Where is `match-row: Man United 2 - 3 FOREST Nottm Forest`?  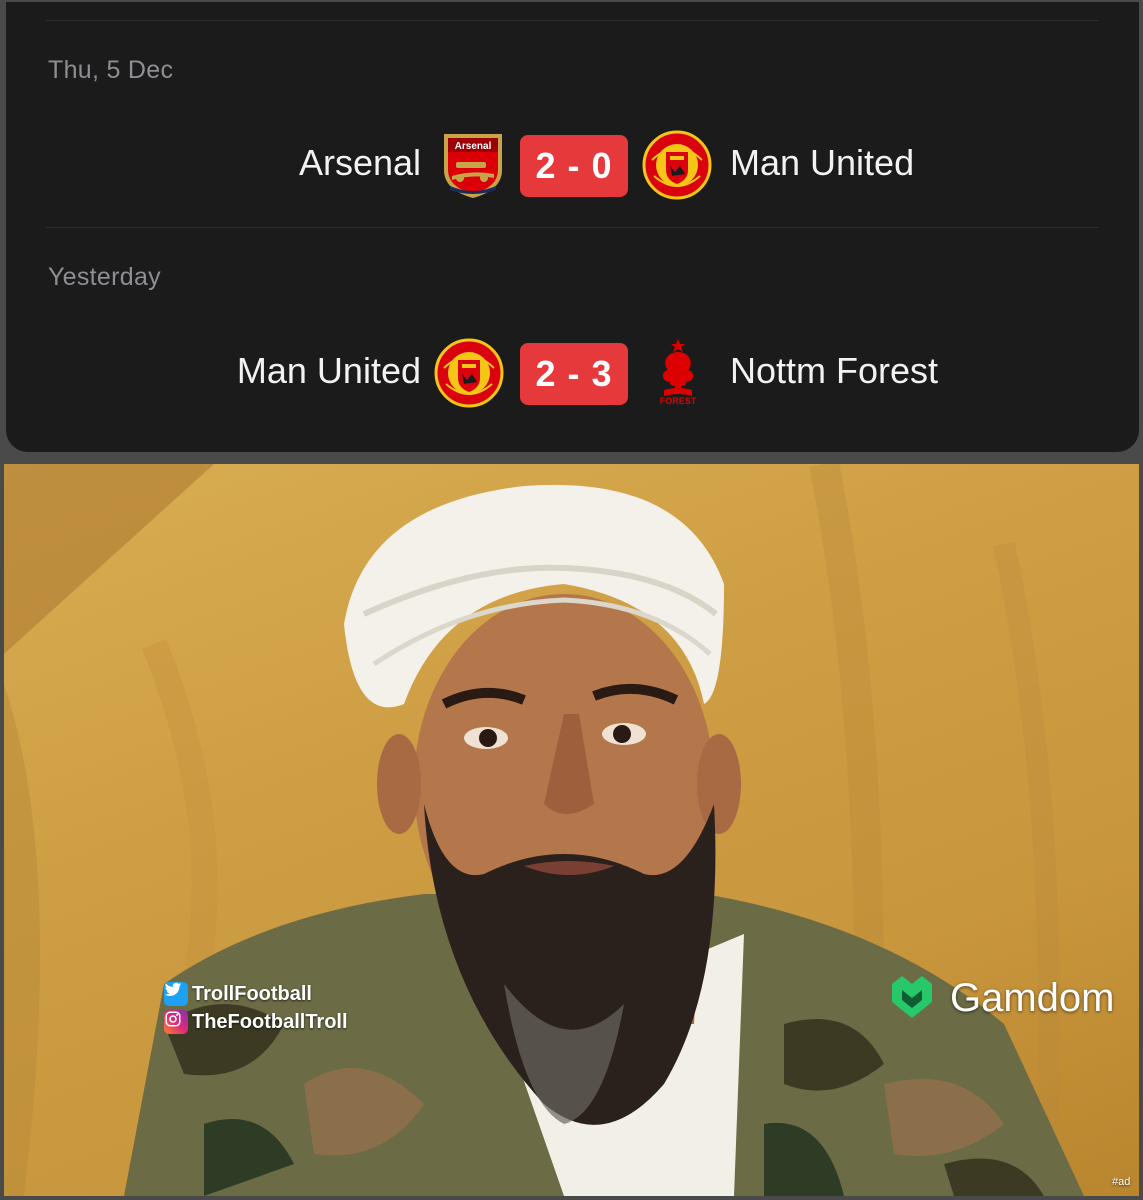 match-row: Man United 2 - 3 FOREST Nottm Forest is located at coordinates (572, 373).